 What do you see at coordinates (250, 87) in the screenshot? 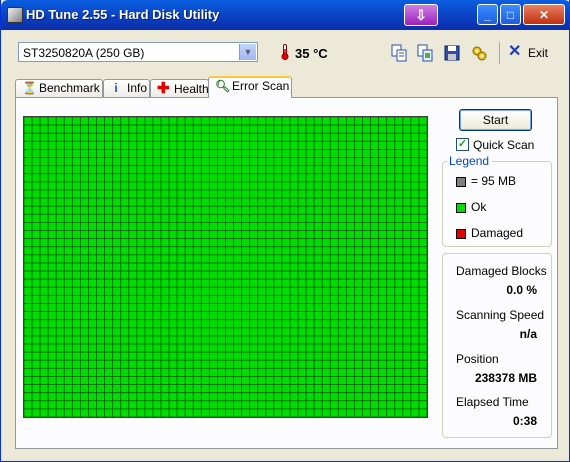
I see `tab-error-scan: 🔍︎ Error Scan` at bounding box center [250, 87].